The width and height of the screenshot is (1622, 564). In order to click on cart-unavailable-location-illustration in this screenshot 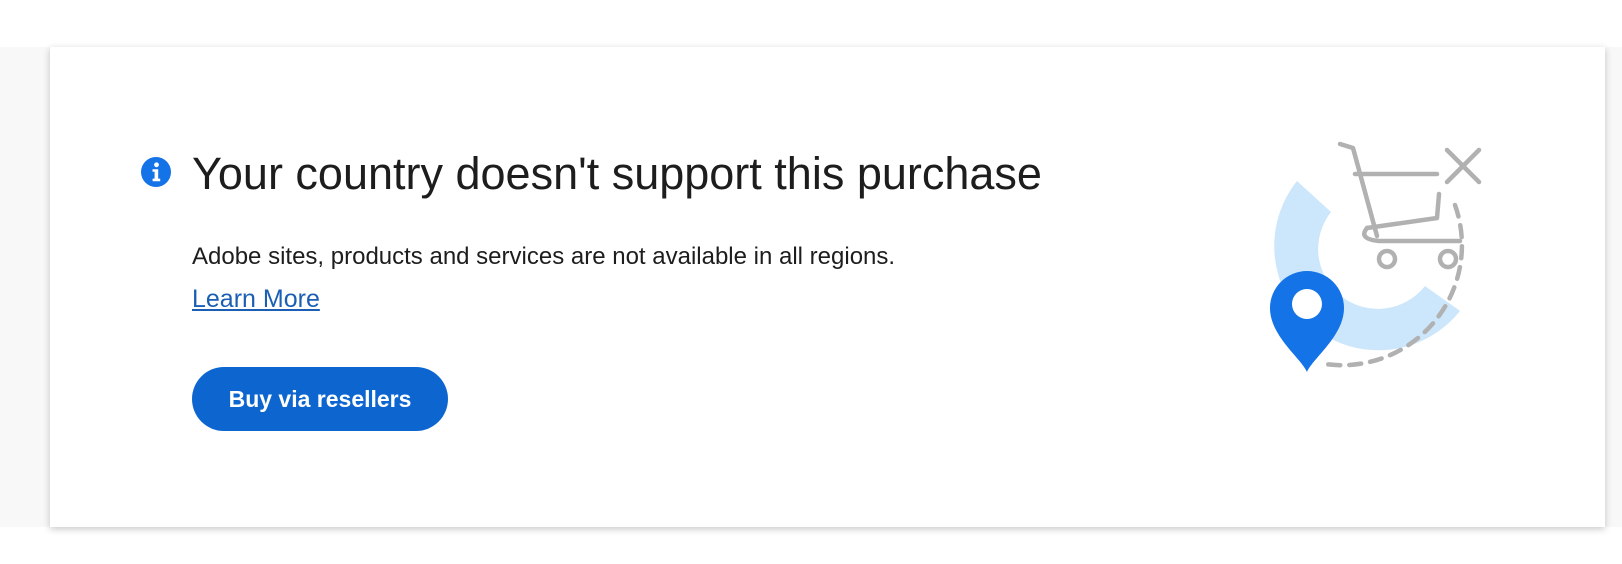, I will do `click(1376, 256)`.